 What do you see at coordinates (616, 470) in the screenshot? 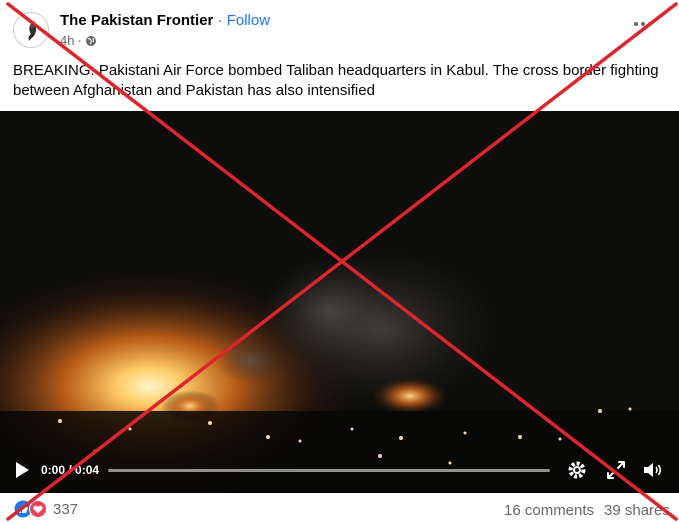
I see `fullscreen-icon` at bounding box center [616, 470].